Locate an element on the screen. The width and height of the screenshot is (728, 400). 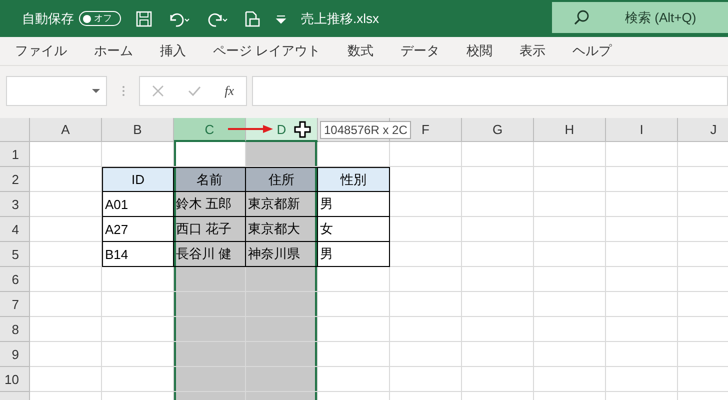
ribbon-tab: データ is located at coordinates (420, 51).